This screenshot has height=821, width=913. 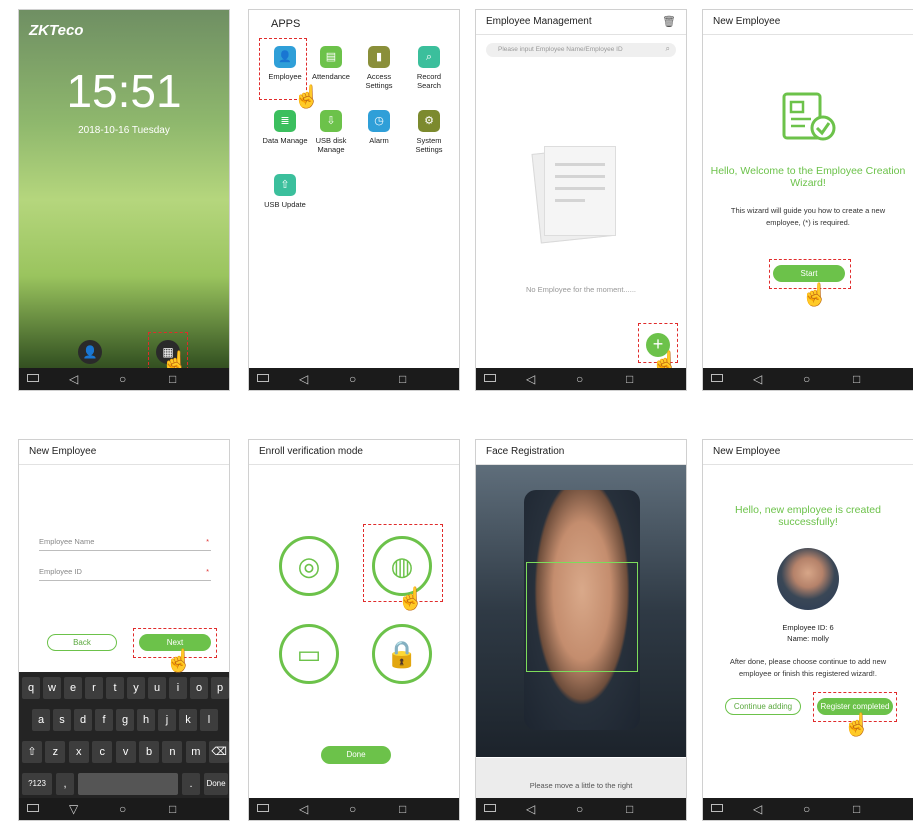 I want to click on app-usb-update: ⇧ USB Update, so click(x=285, y=191).